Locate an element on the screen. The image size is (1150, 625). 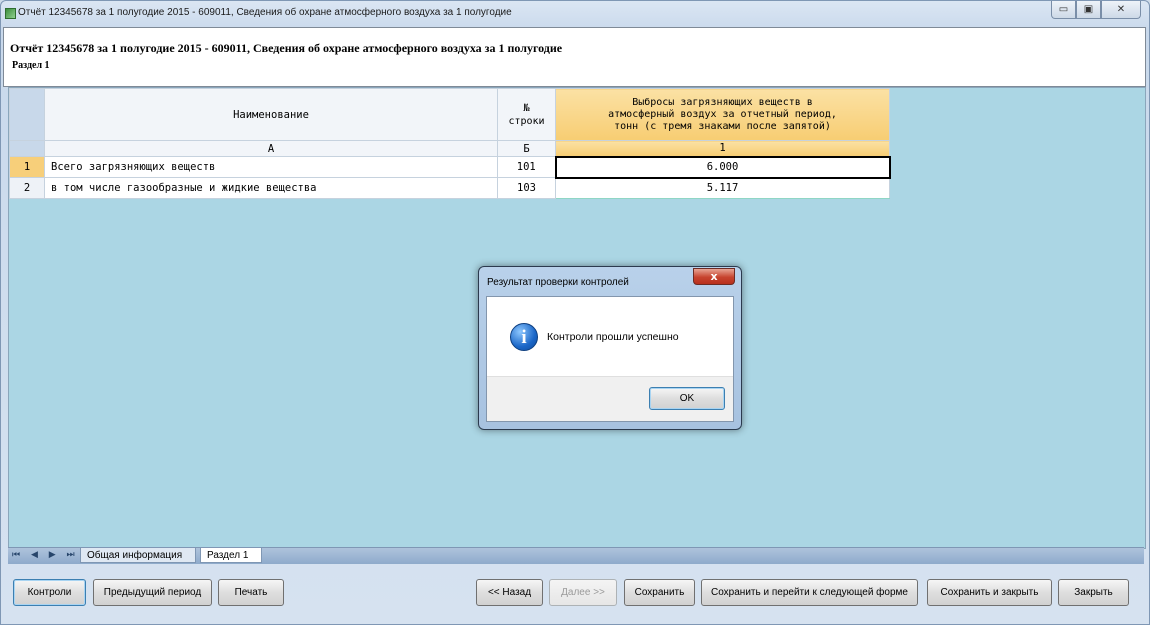
row-number: 2 is located at coordinates (27, 188).